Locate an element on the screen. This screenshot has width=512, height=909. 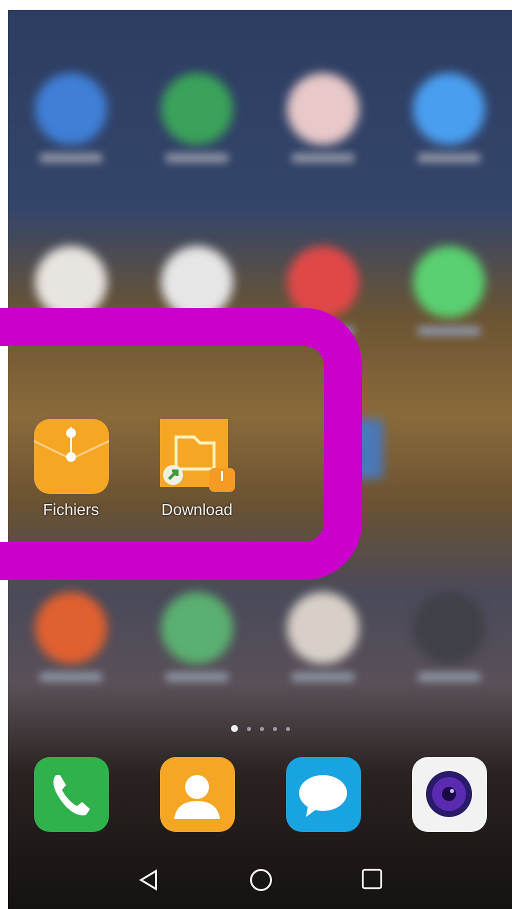
phone-icon is located at coordinates (71, 794).